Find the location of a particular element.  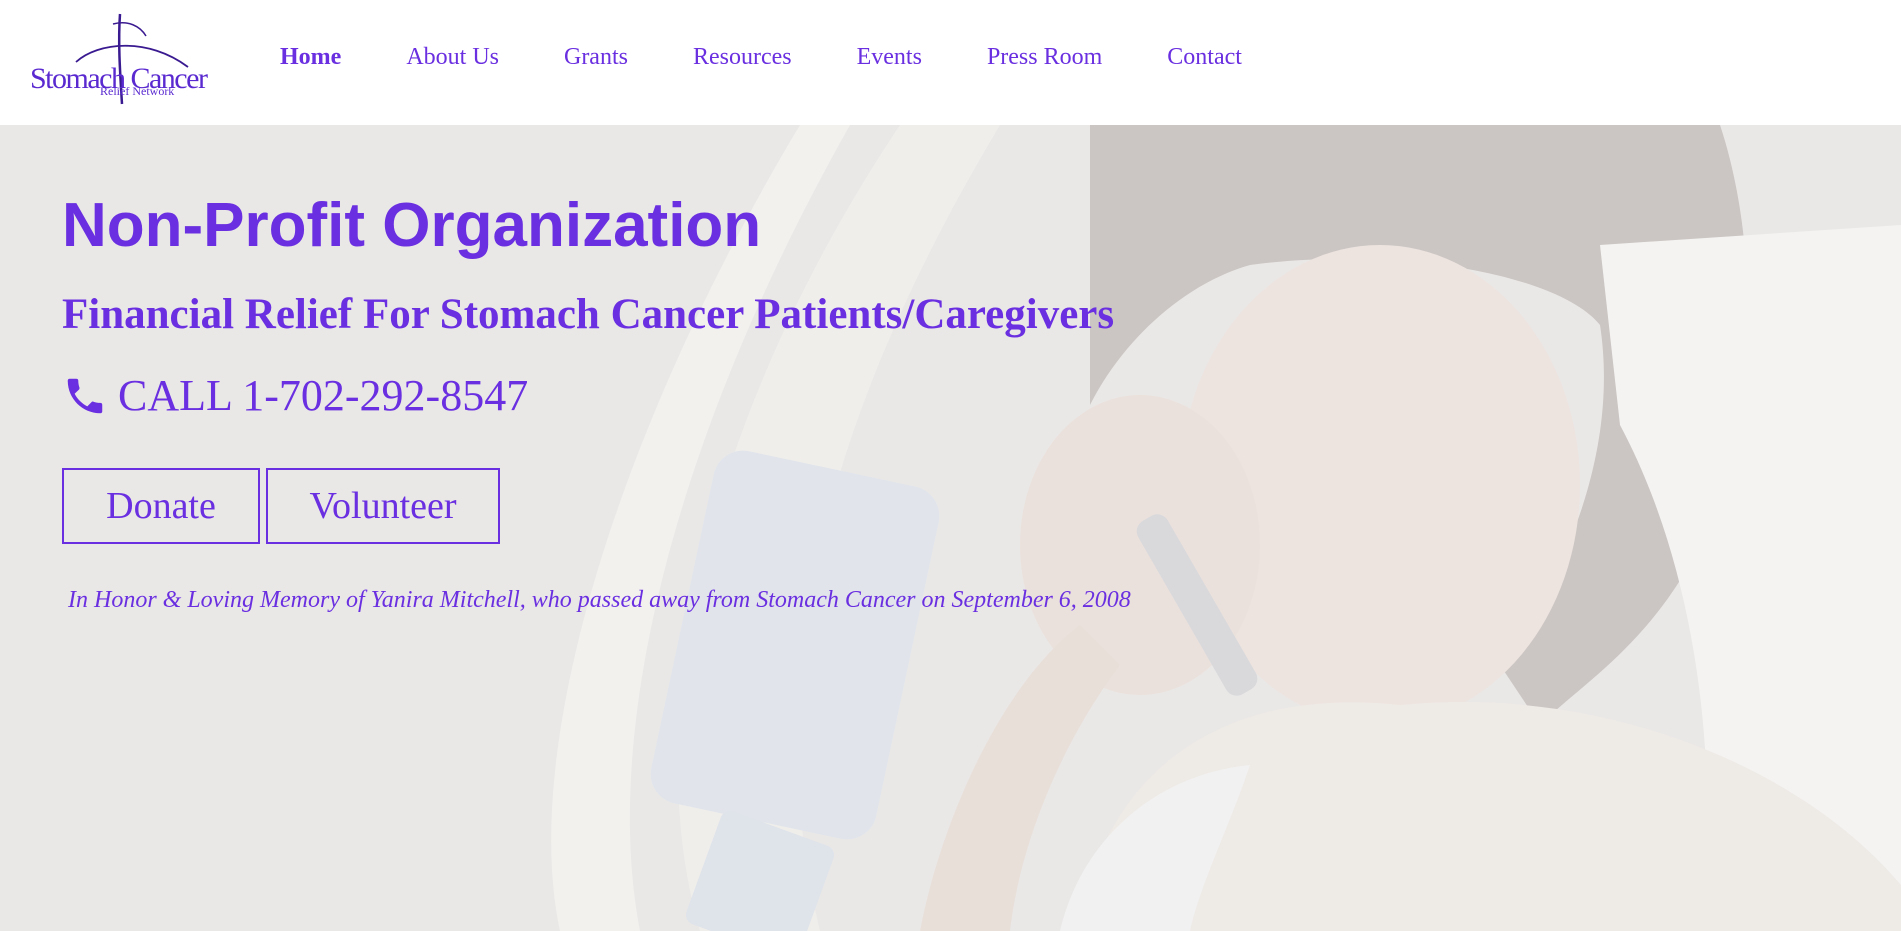

phone-number: CALL 1-702-292-8547 is located at coordinates (323, 395).